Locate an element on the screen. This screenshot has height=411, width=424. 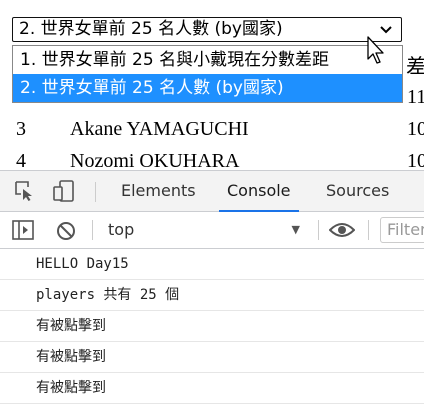
name-cell: Nozomi OKUHARA is located at coordinates (155, 160).